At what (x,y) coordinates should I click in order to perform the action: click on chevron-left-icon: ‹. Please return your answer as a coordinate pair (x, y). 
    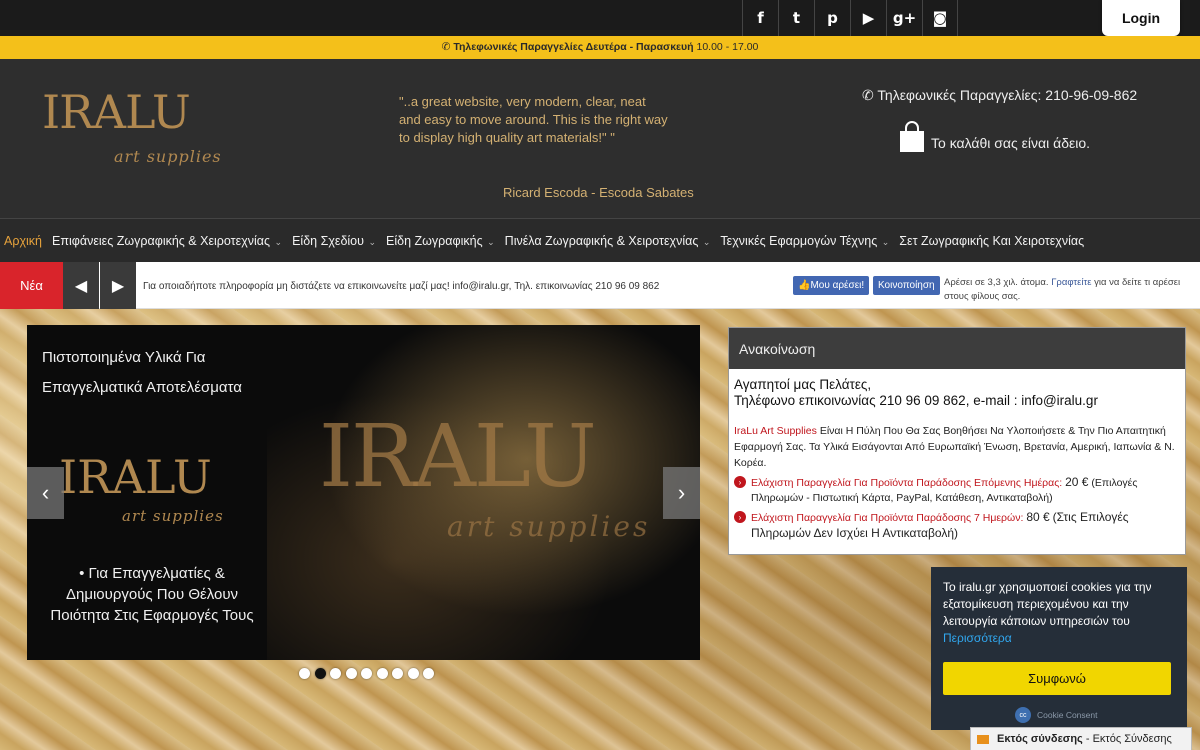
    Looking at the image, I should click on (45, 492).